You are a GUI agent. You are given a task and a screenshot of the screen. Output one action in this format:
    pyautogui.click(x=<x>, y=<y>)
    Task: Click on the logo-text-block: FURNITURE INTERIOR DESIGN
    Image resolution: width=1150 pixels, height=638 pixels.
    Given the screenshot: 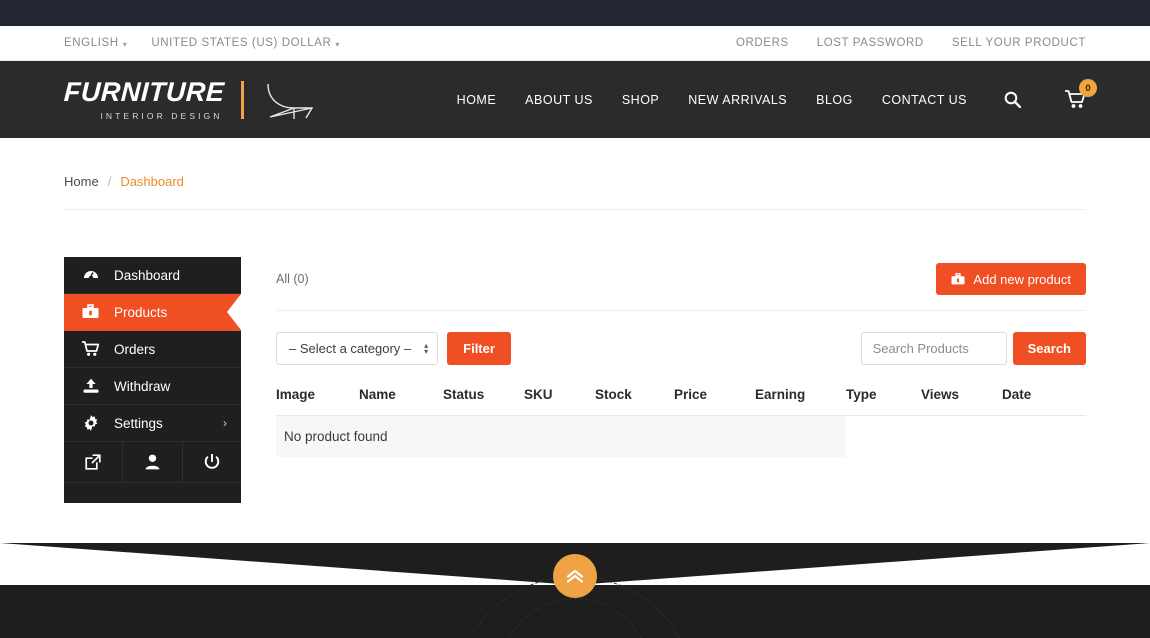 What is the action you would take?
    pyautogui.click(x=144, y=98)
    